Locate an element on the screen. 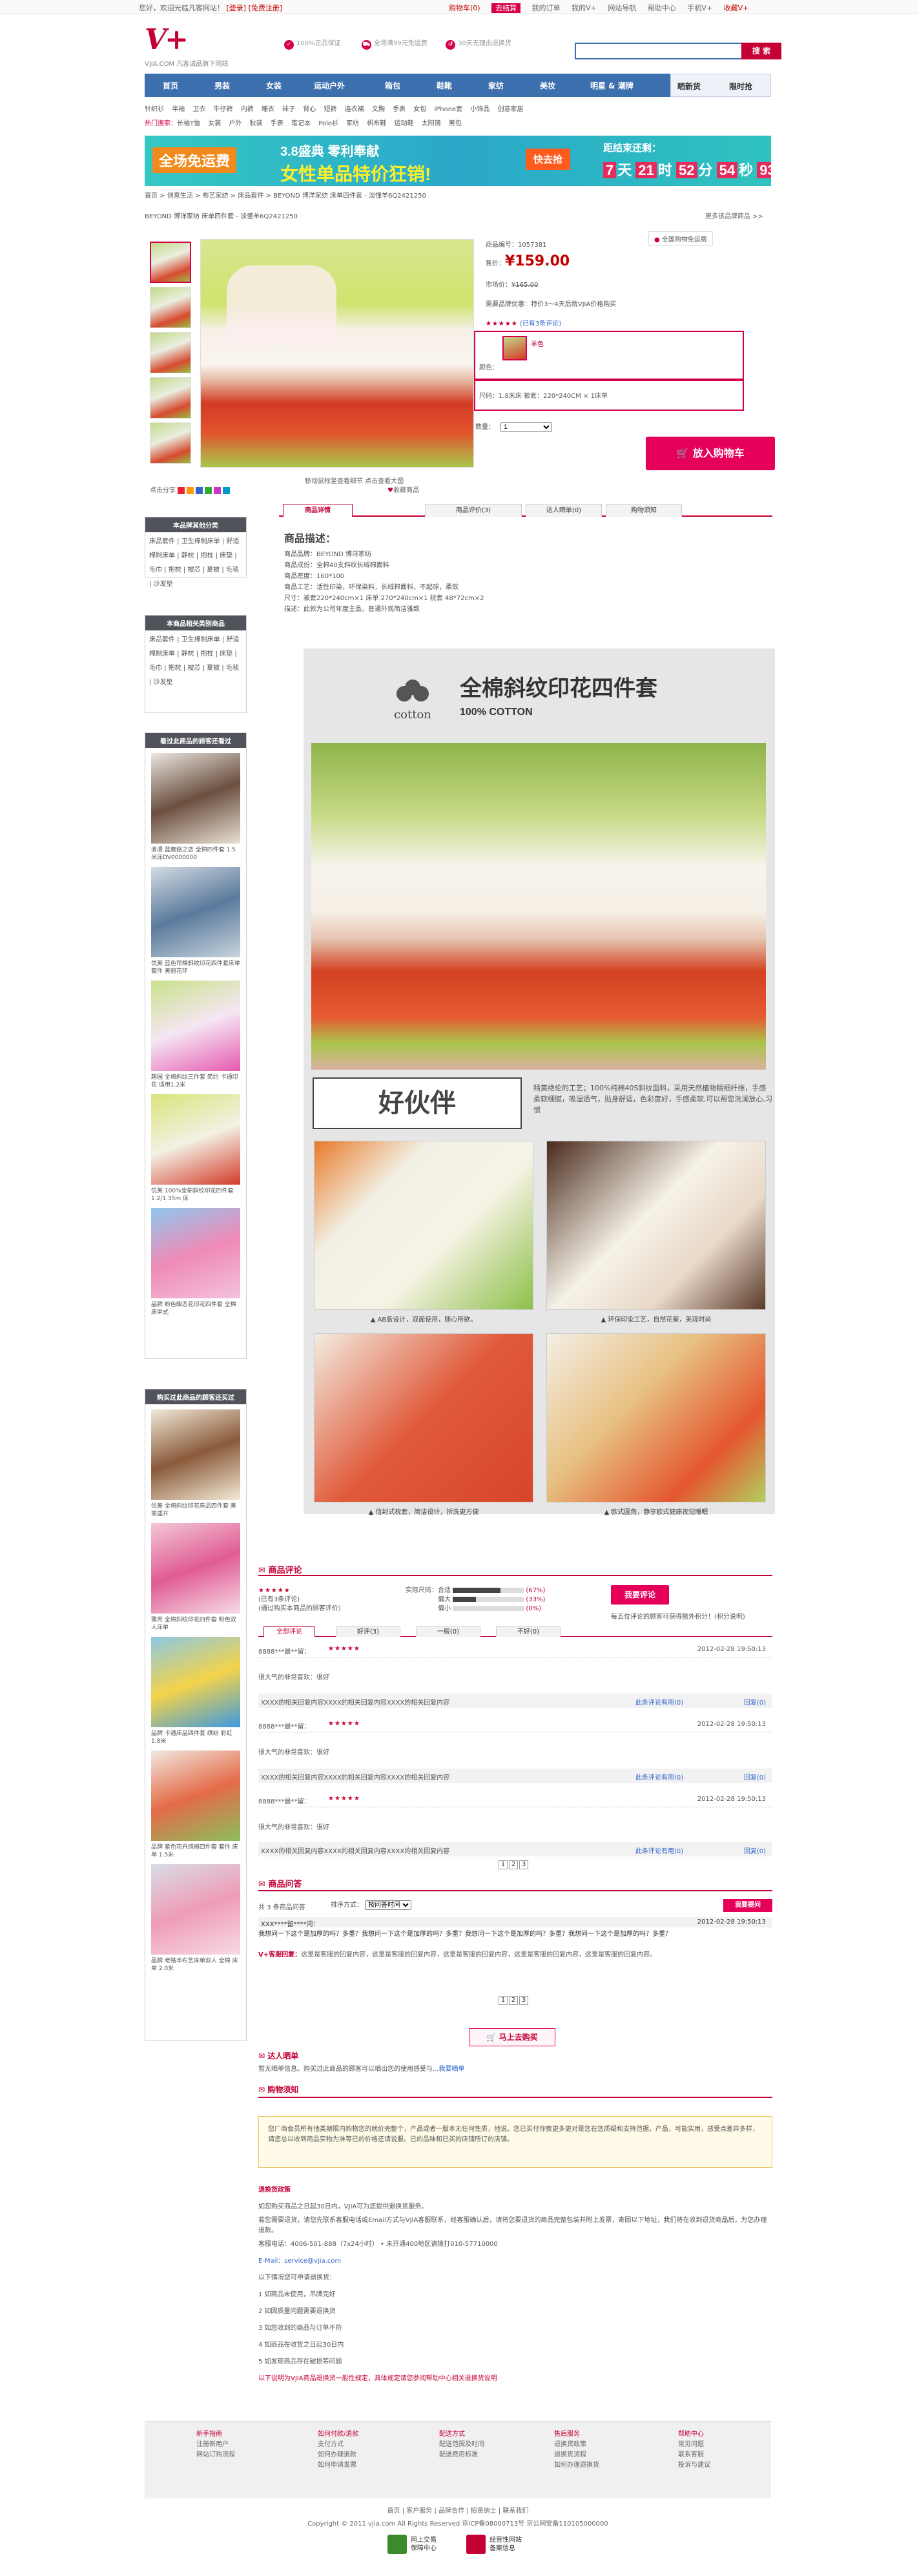 This screenshot has height=2576, width=917. fit-bars: 实际尺码：合适 (67%) 偏大 (33%) 偏小 (0%) is located at coordinates (476, 1599).